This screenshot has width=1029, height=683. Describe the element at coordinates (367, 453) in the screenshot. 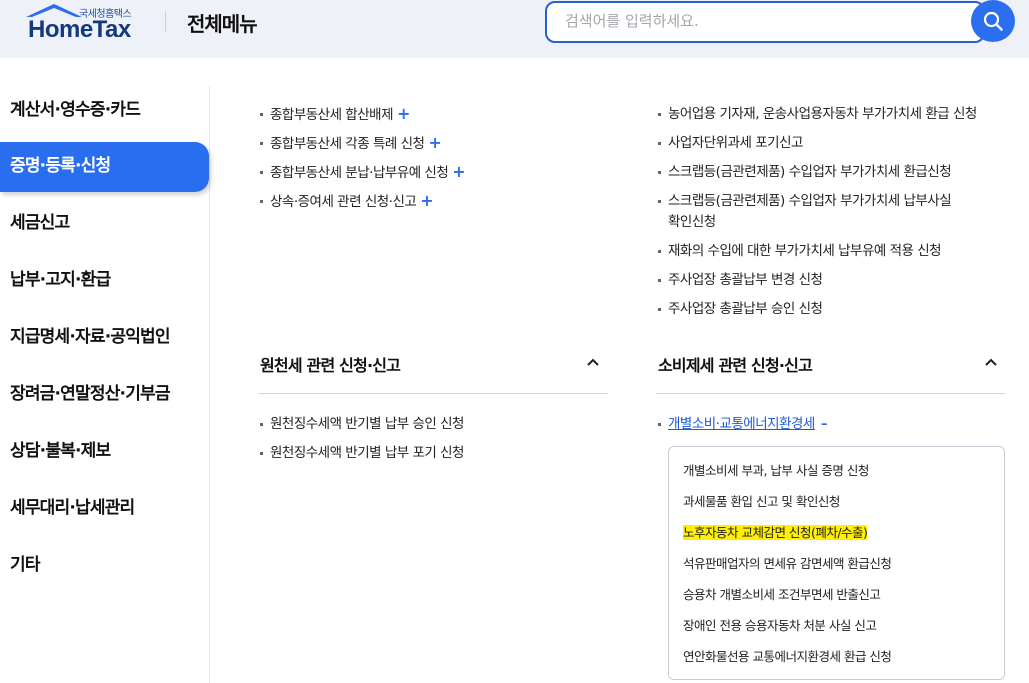

I see `list-item-label: 원천징수세액 반기별 납부 포기 신청` at that location.